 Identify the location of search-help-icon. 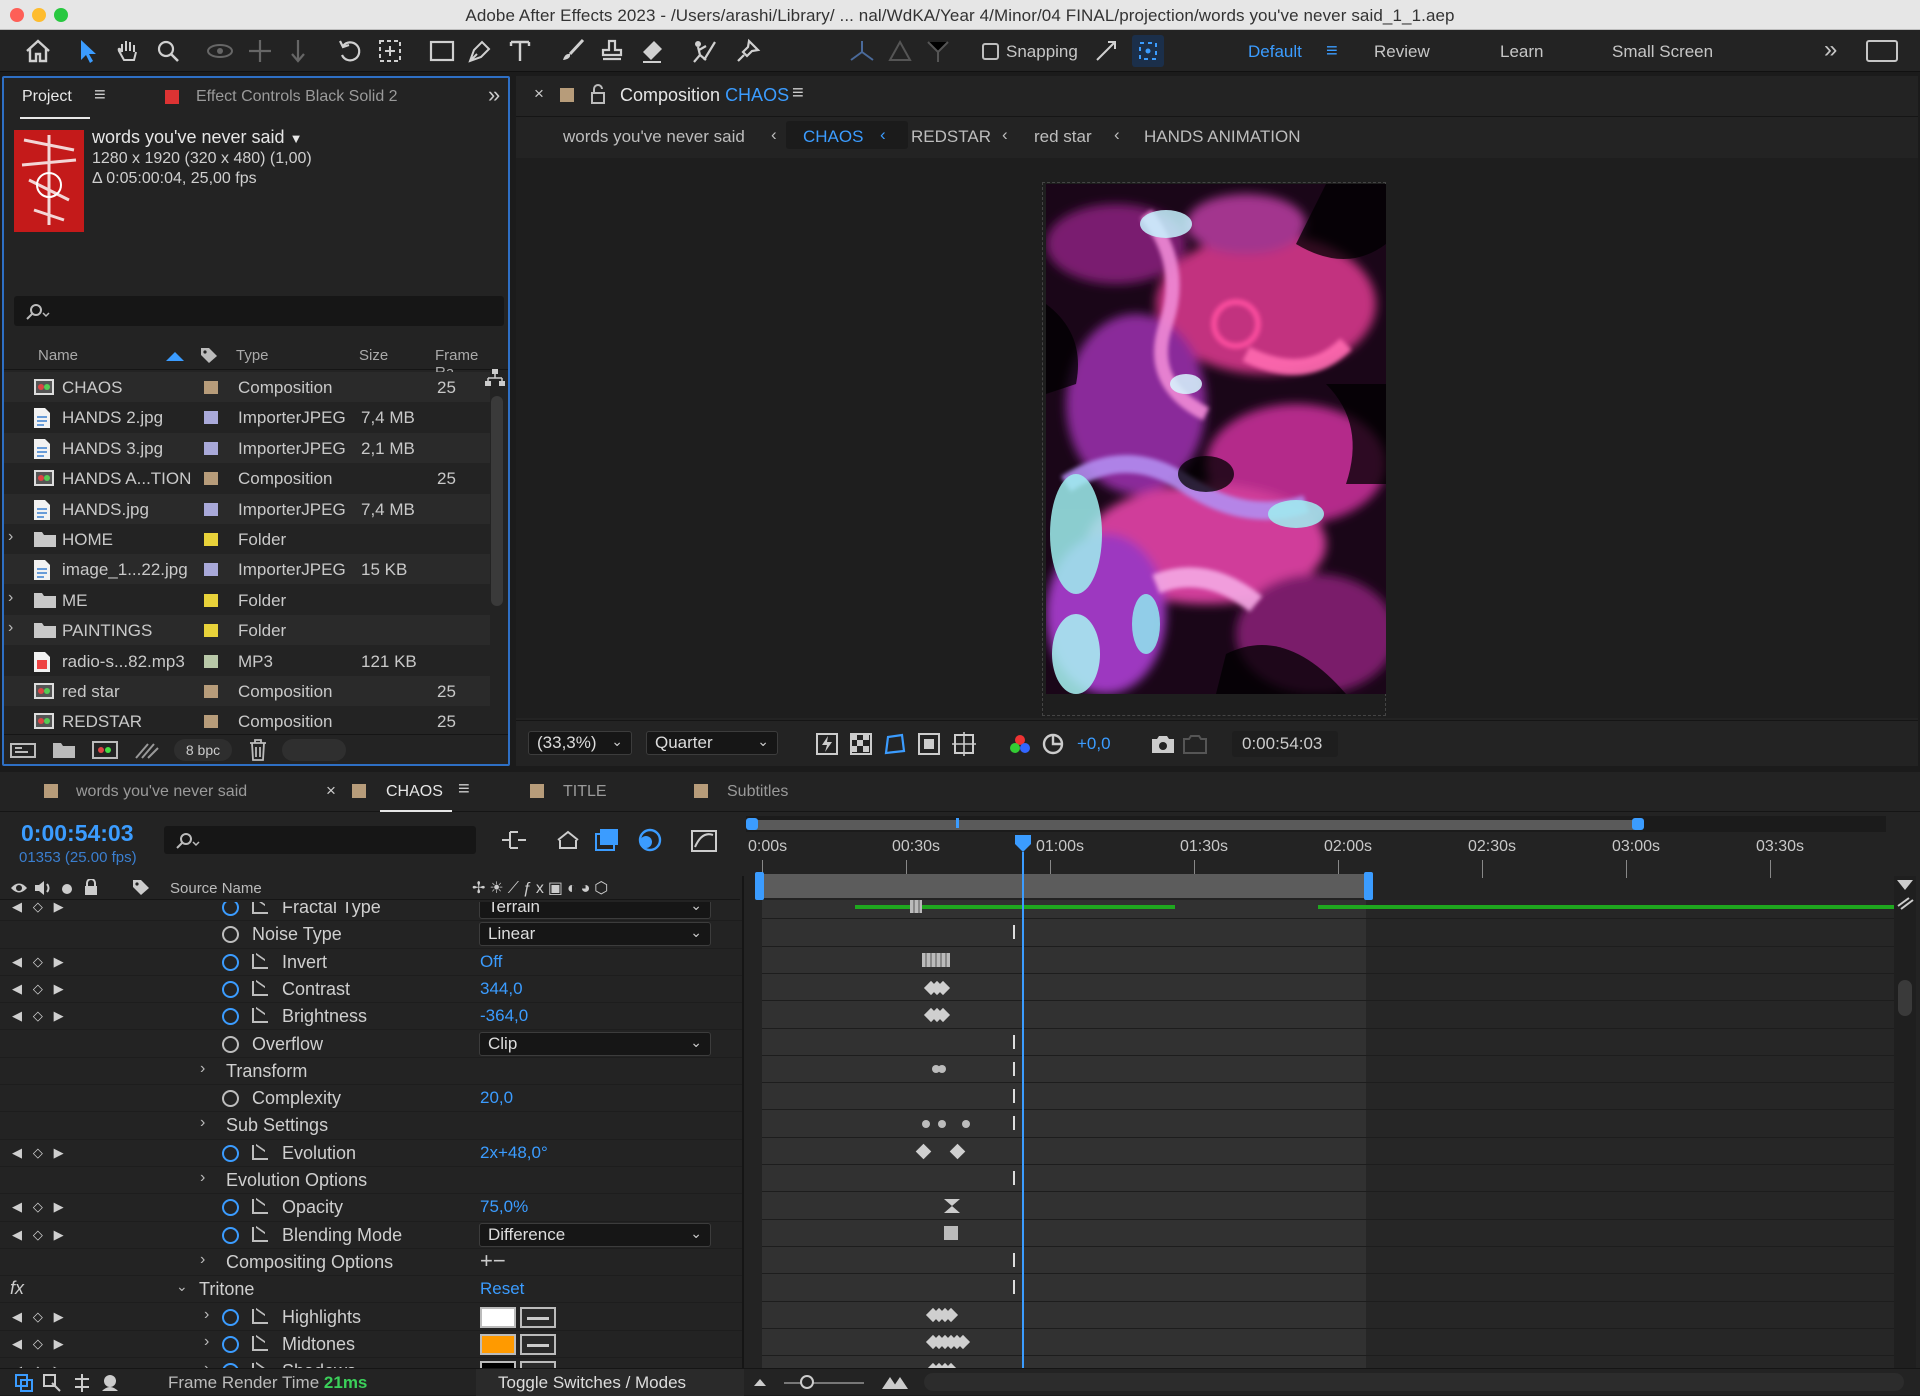
(1882, 51).